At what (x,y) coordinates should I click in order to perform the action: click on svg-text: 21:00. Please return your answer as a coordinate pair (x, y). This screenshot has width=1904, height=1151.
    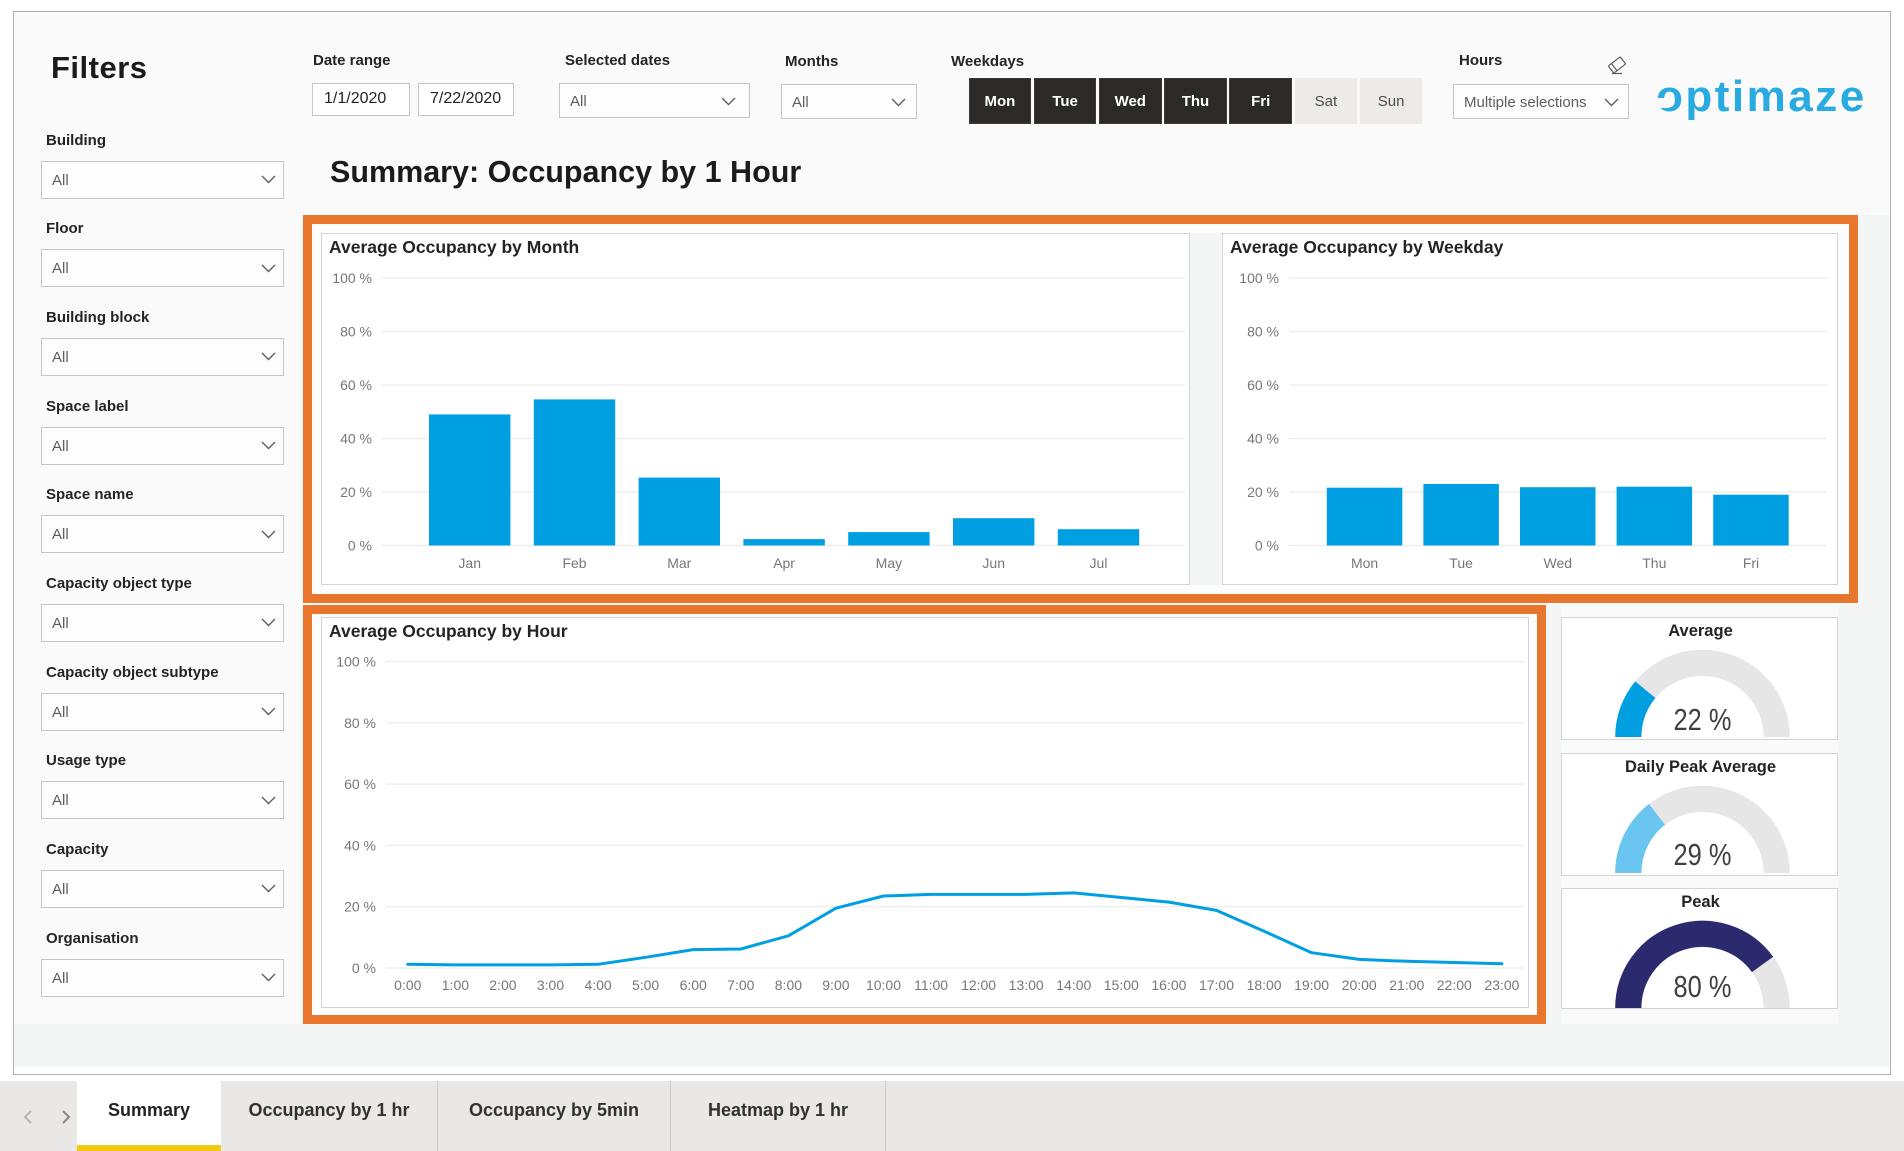
    Looking at the image, I should click on (1406, 985).